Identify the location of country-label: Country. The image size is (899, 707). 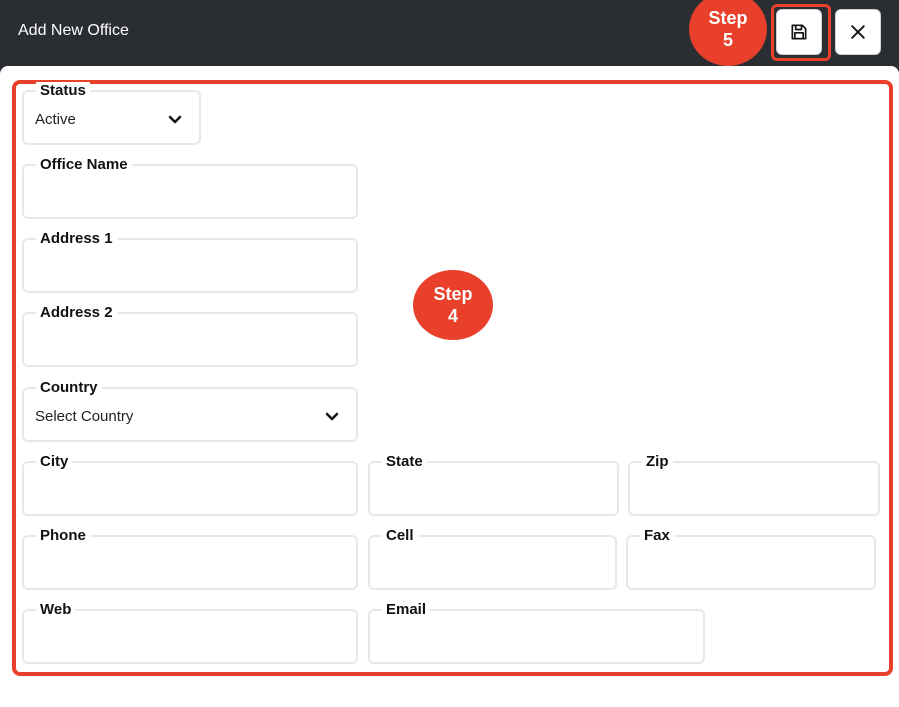
(69, 387).